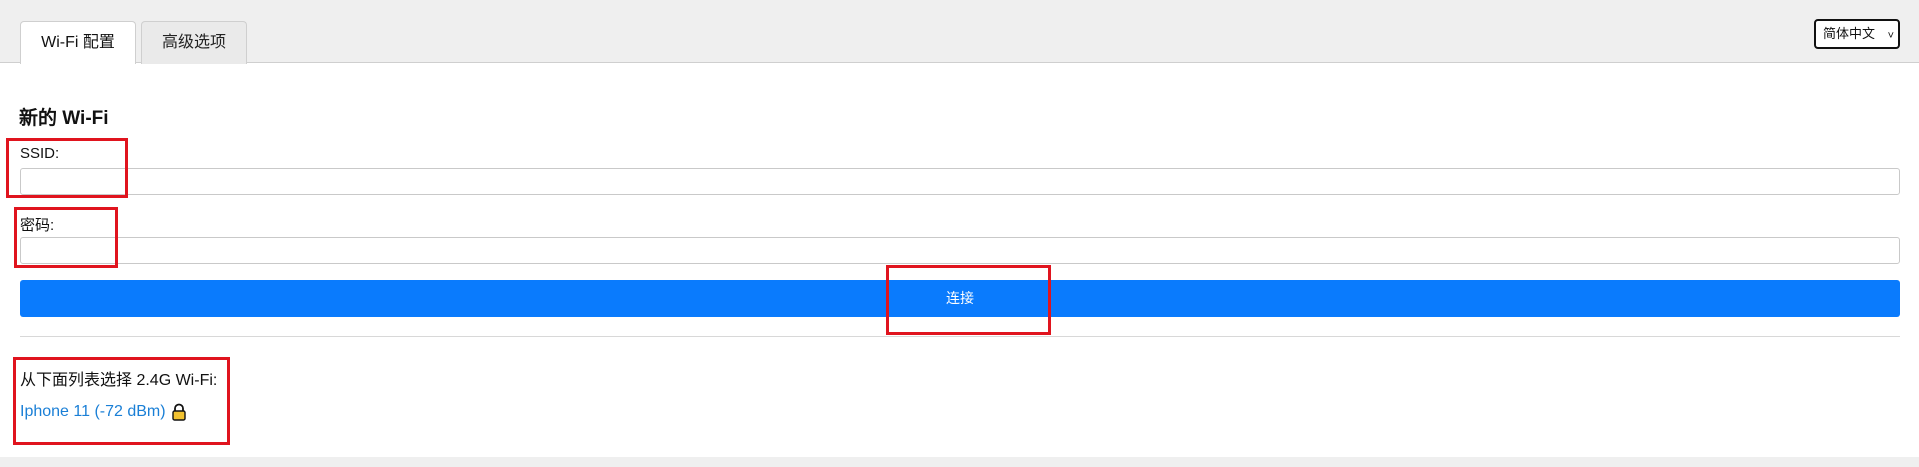  Describe the element at coordinates (78, 42) in the screenshot. I see `tab-wifi-config: Wi-Fi 配置` at that location.